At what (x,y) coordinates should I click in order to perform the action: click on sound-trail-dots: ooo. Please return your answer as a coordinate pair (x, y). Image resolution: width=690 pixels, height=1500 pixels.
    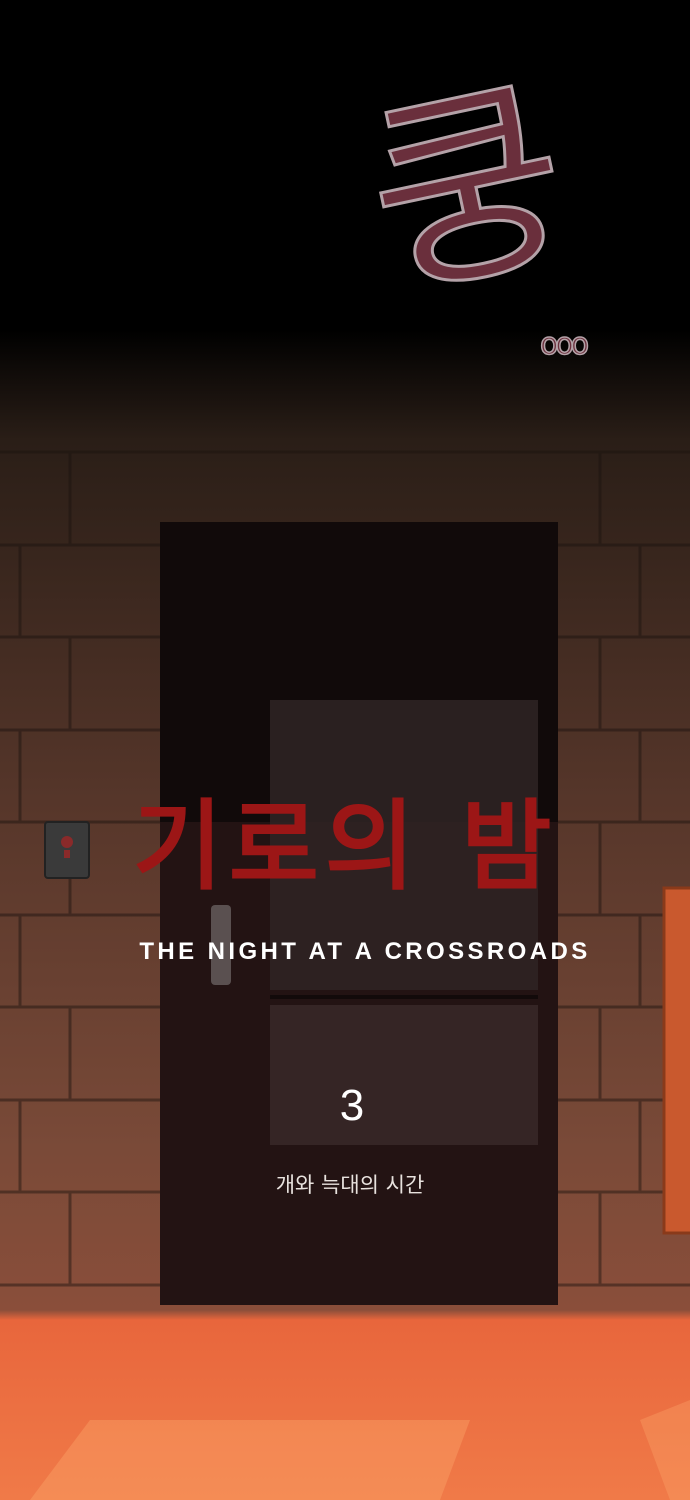
    Looking at the image, I should click on (564, 344).